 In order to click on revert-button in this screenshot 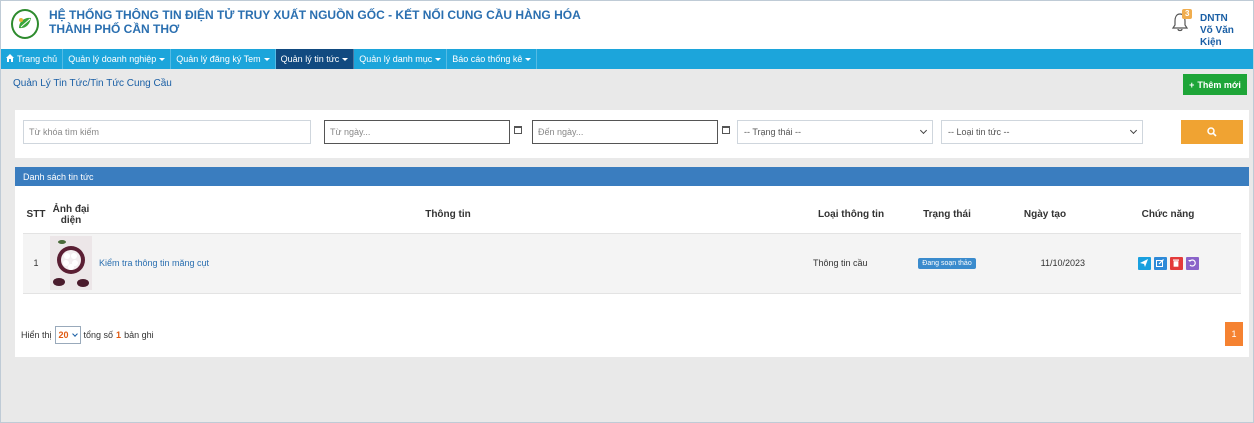, I will do `click(1192, 263)`.